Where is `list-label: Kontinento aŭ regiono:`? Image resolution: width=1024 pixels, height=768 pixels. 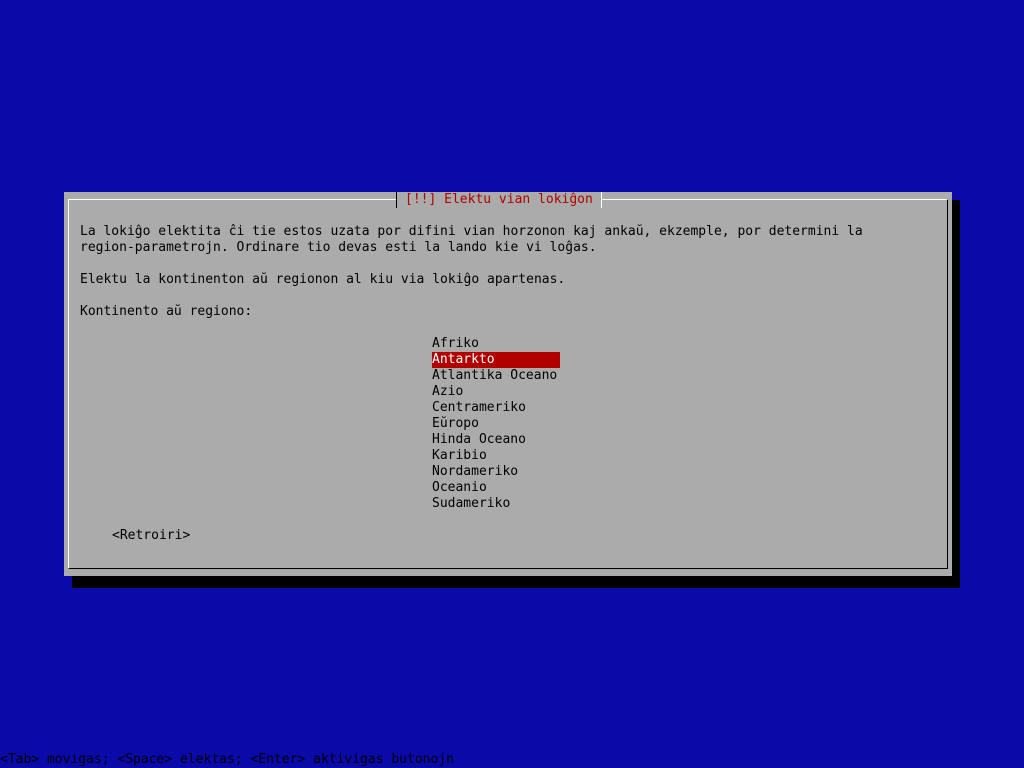
list-label: Kontinento aŭ regiono: is located at coordinates (166, 311).